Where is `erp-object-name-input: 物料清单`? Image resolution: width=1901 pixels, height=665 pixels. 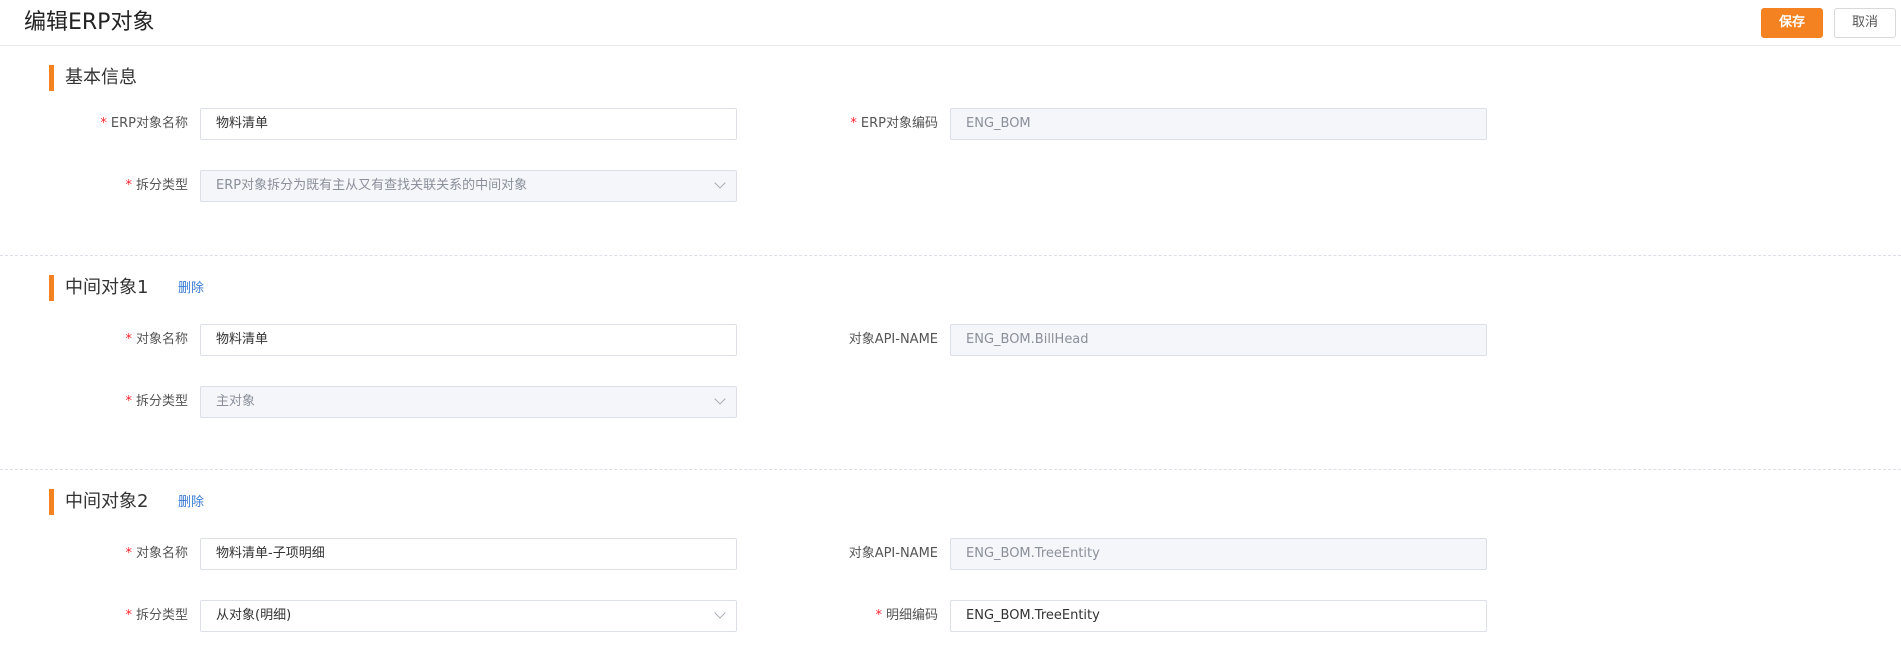 erp-object-name-input: 物料清单 is located at coordinates (468, 124).